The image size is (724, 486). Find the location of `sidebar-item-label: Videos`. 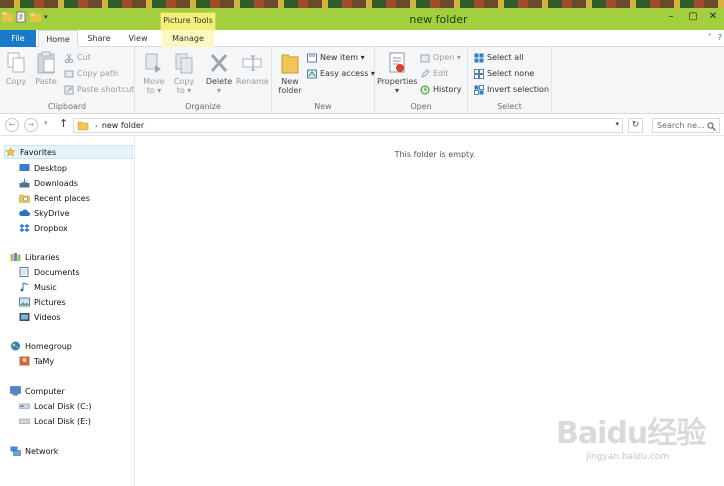

sidebar-item-label: Videos is located at coordinates (47, 317).